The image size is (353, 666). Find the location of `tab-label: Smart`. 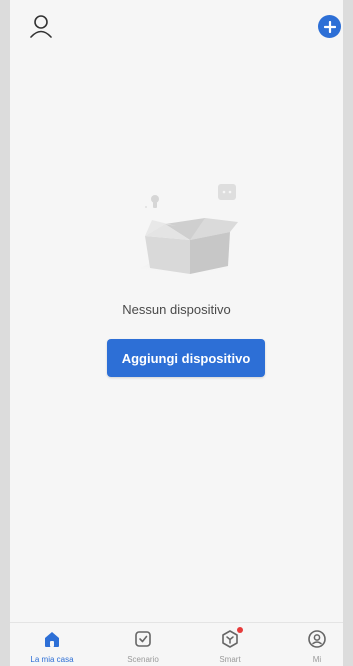

tab-label: Smart is located at coordinates (230, 659).